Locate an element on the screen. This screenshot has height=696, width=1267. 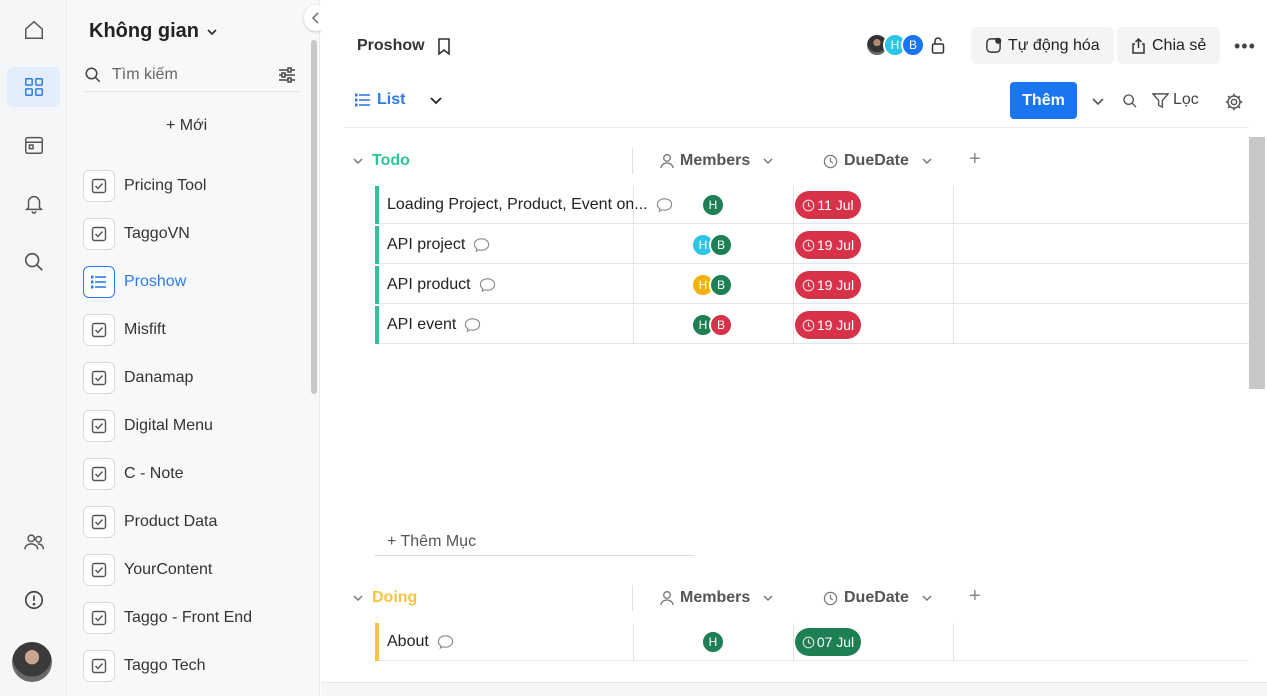
sidebar-item: Proshow is located at coordinates (134, 282).